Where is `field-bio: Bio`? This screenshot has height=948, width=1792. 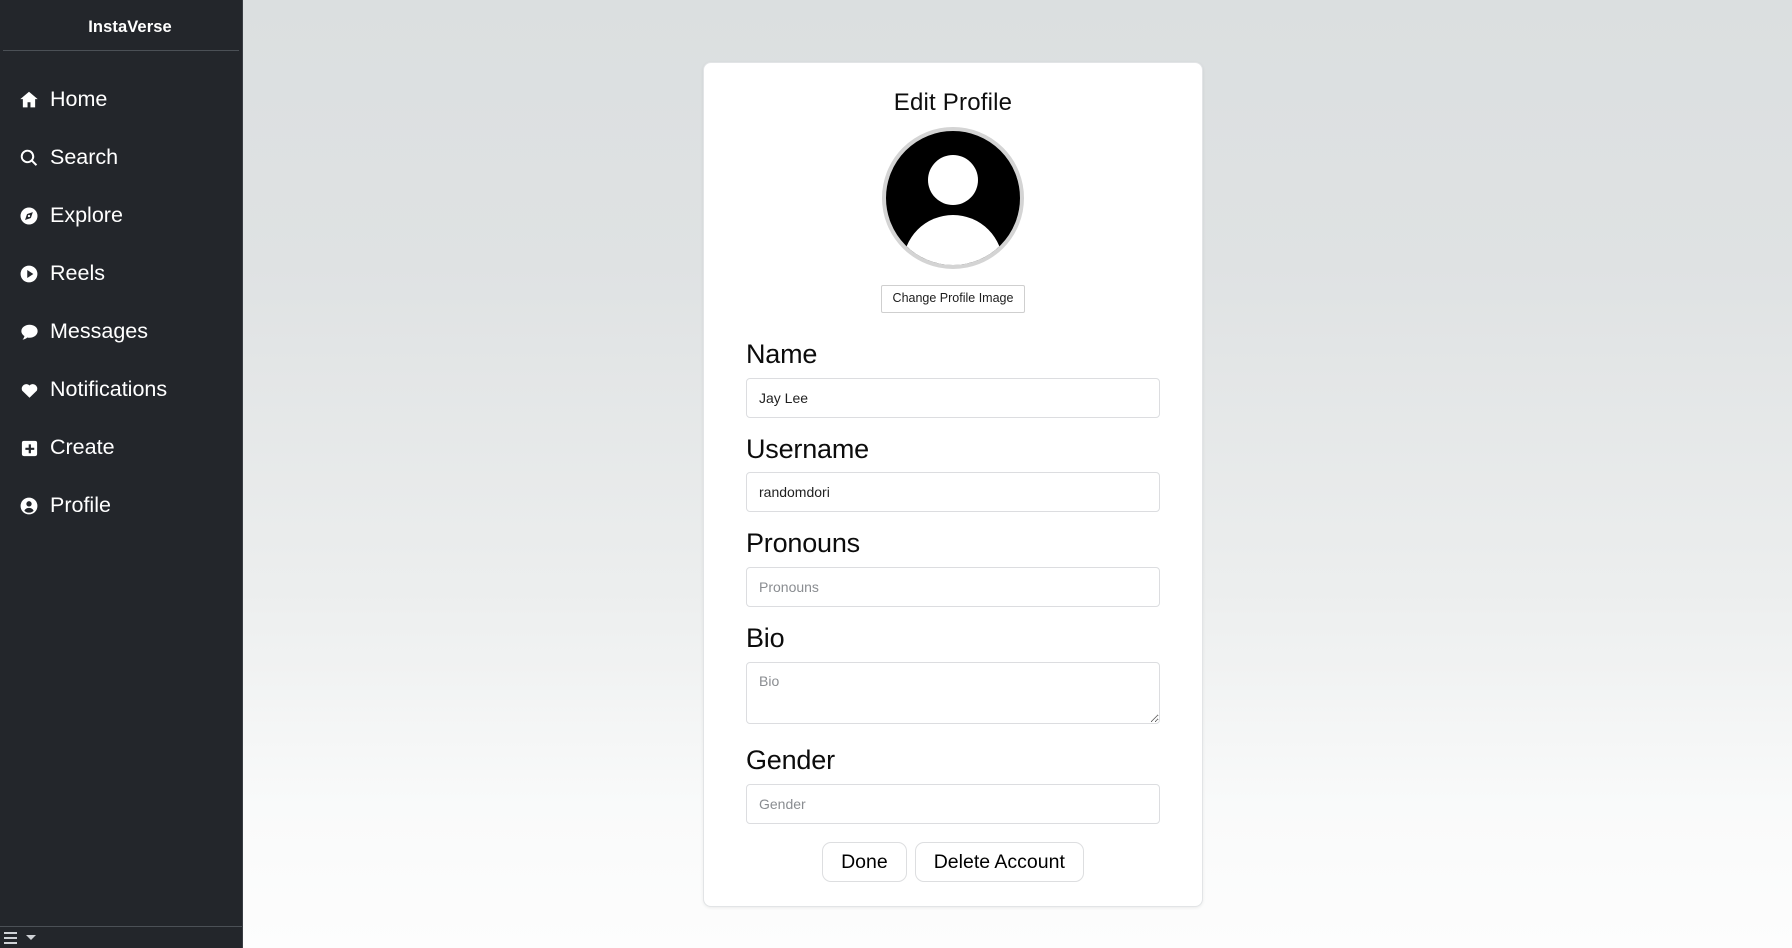 field-bio: Bio is located at coordinates (953, 676).